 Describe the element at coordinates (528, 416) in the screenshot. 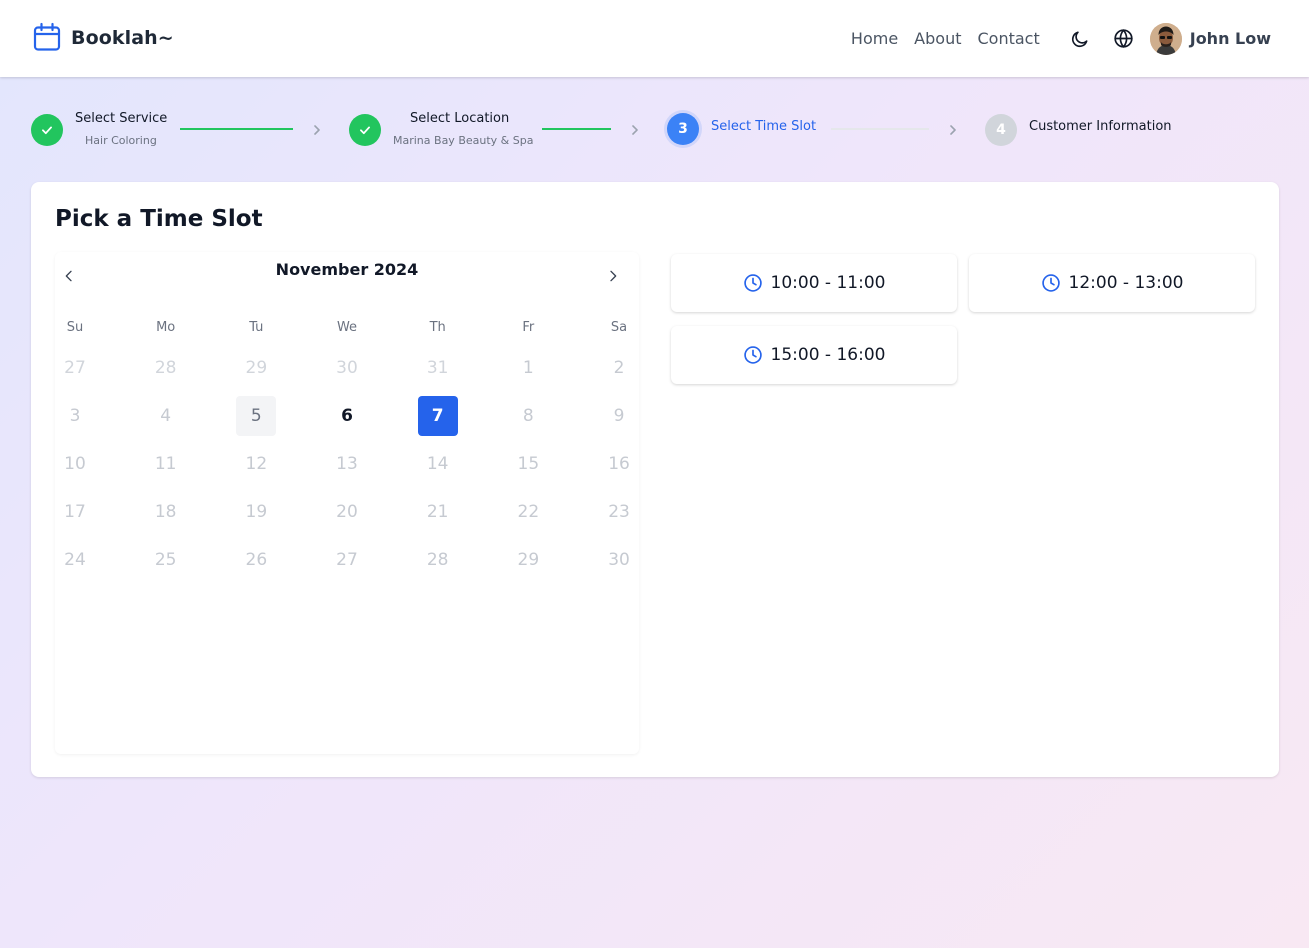

I see `calendar-day: 8` at that location.